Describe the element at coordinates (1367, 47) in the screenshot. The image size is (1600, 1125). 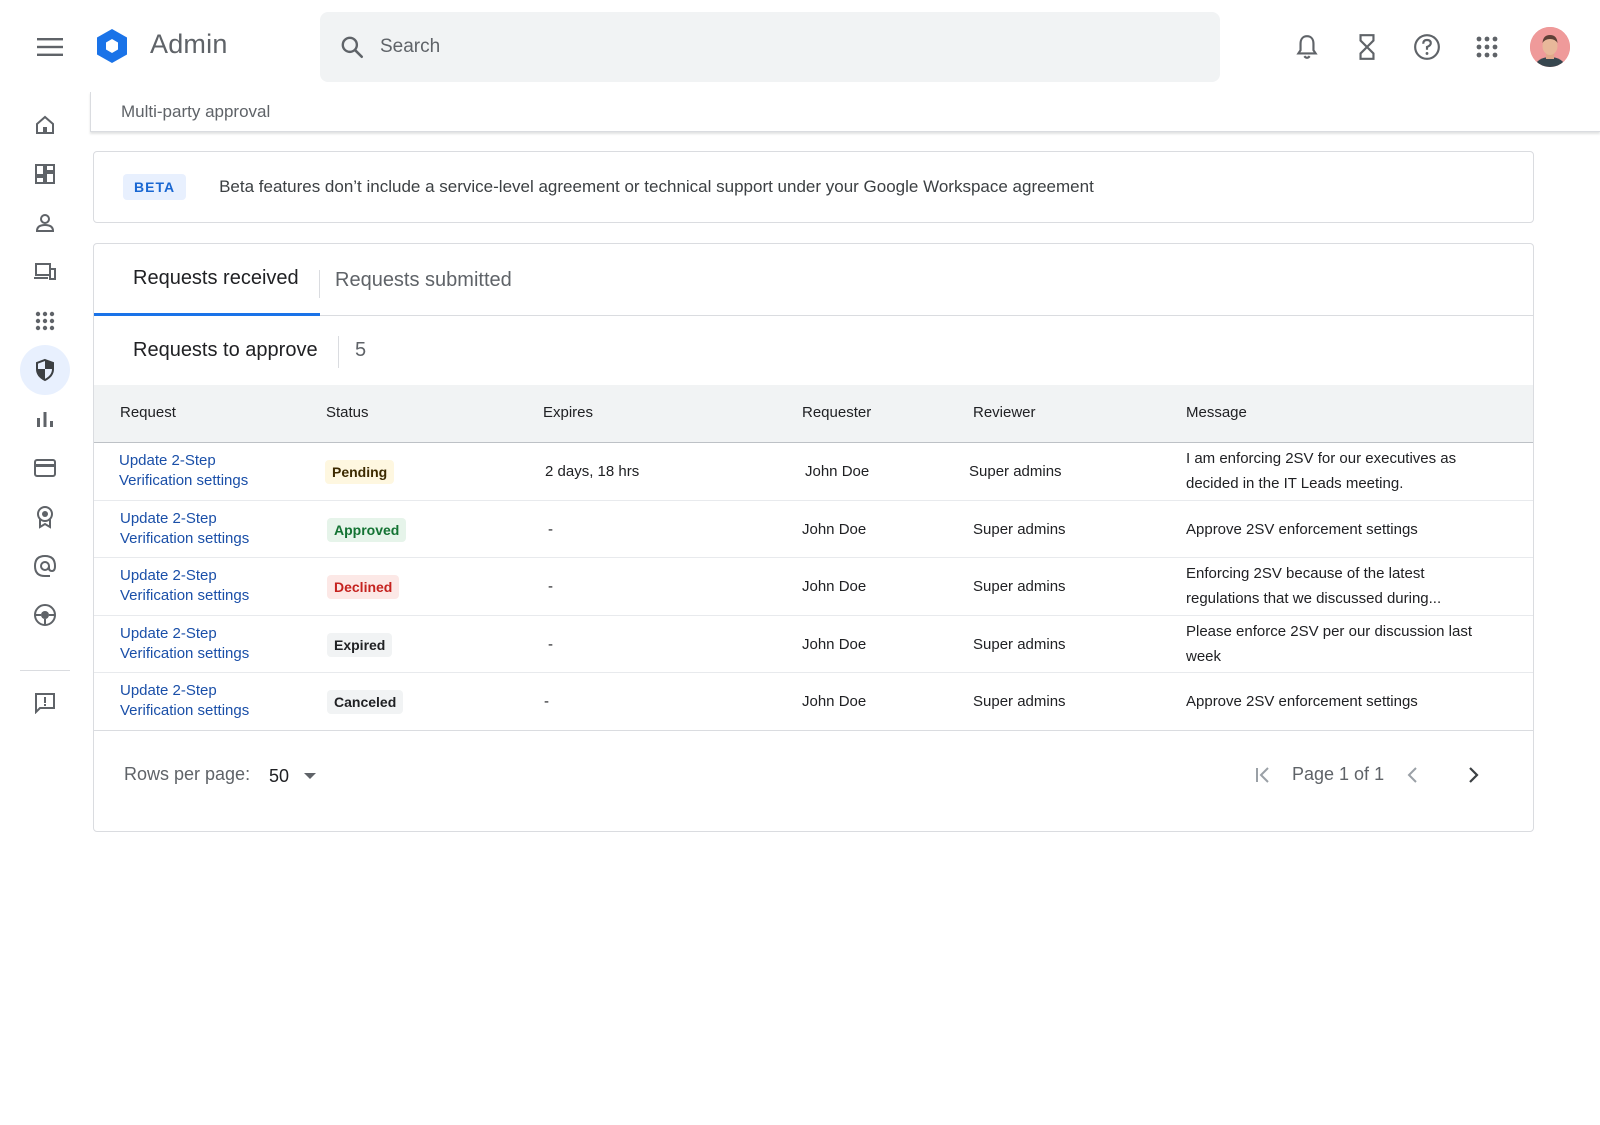
I see `tasks-button` at that location.